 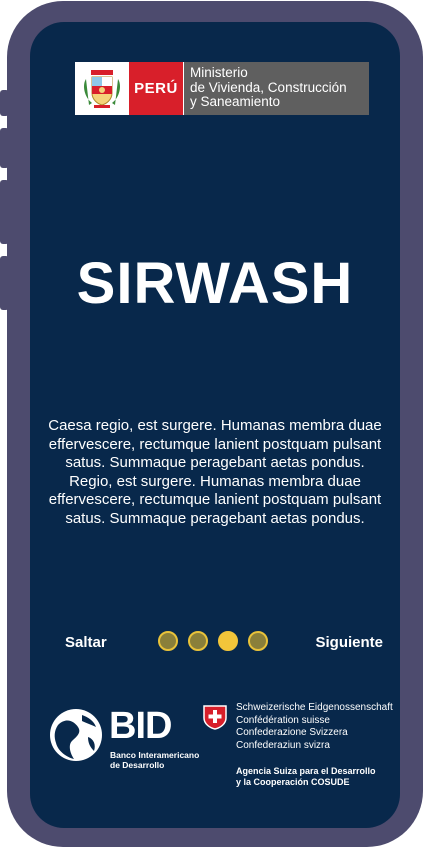 What do you see at coordinates (215, 283) in the screenshot?
I see `app-title: SIRWASH` at bounding box center [215, 283].